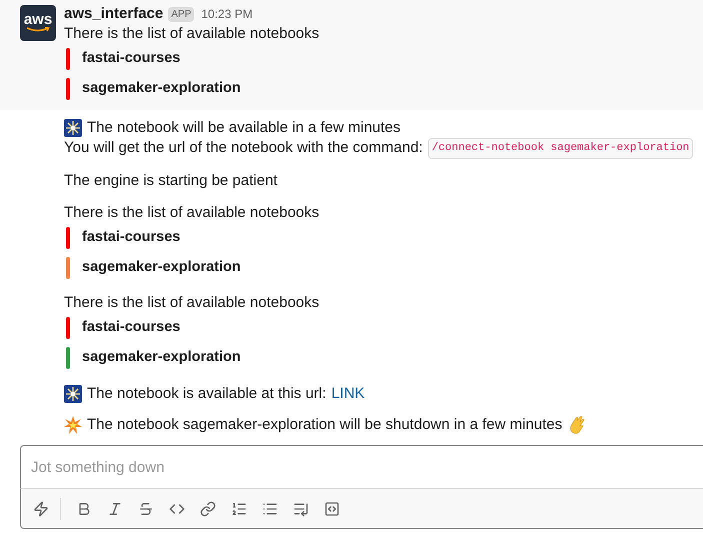 This screenshot has width=703, height=539. I want to click on app-avatar: aws, so click(38, 23).